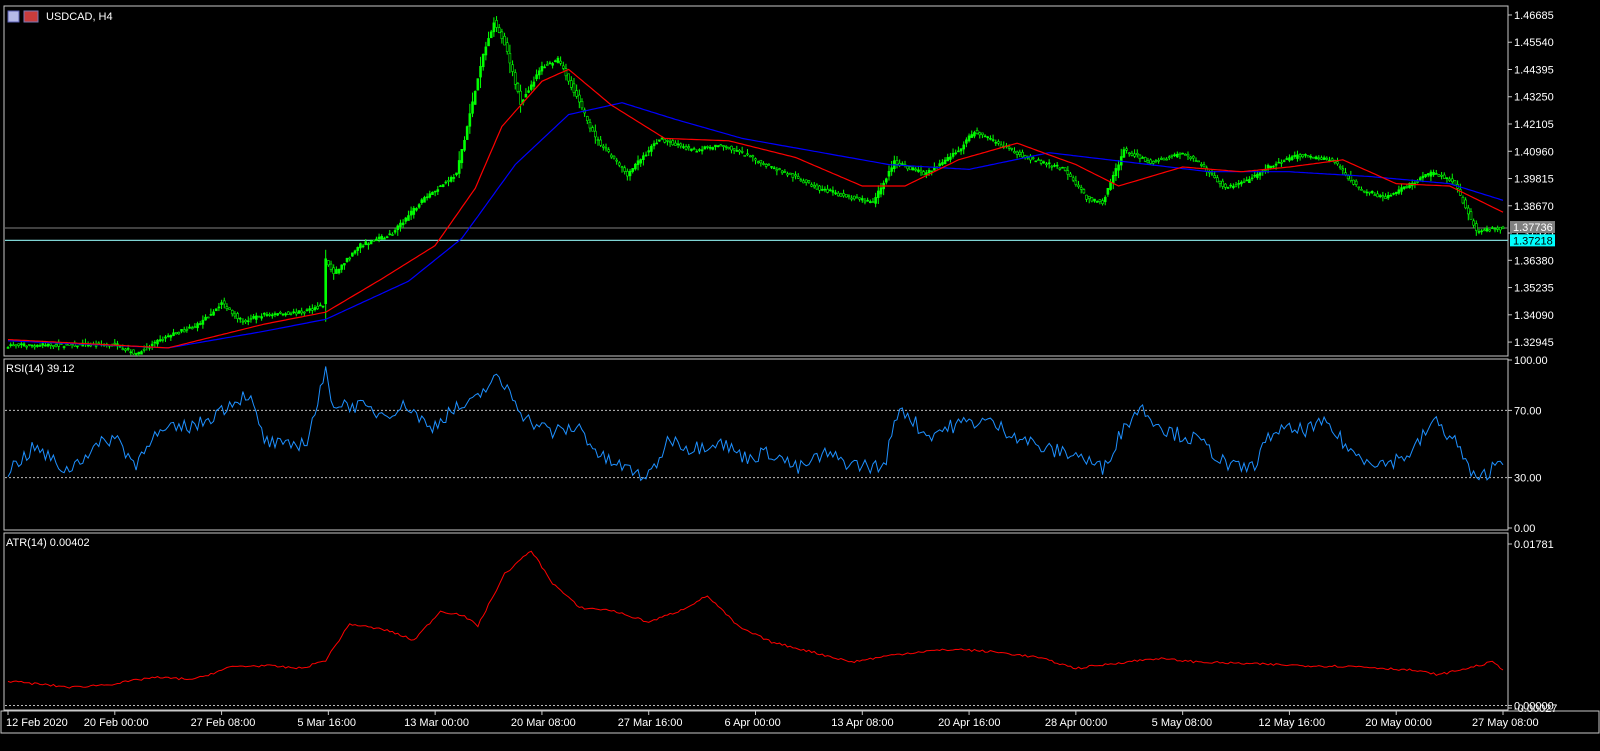 This screenshot has height=751, width=1600. I want to click on price-tick-label: 1.36380, so click(1534, 261).